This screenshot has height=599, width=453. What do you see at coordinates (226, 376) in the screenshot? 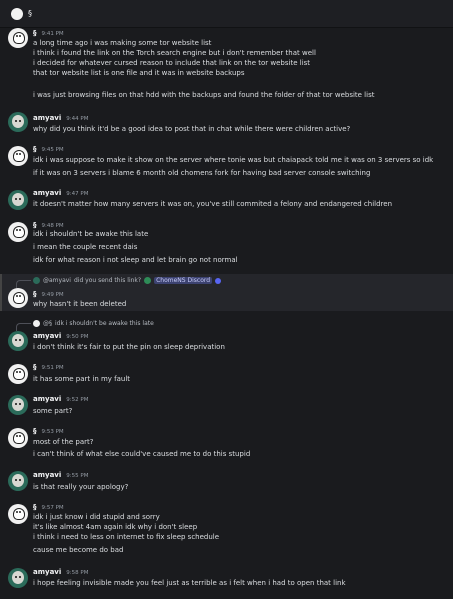
I see `message: § 9:51 PM it has some part in my fault` at bounding box center [226, 376].